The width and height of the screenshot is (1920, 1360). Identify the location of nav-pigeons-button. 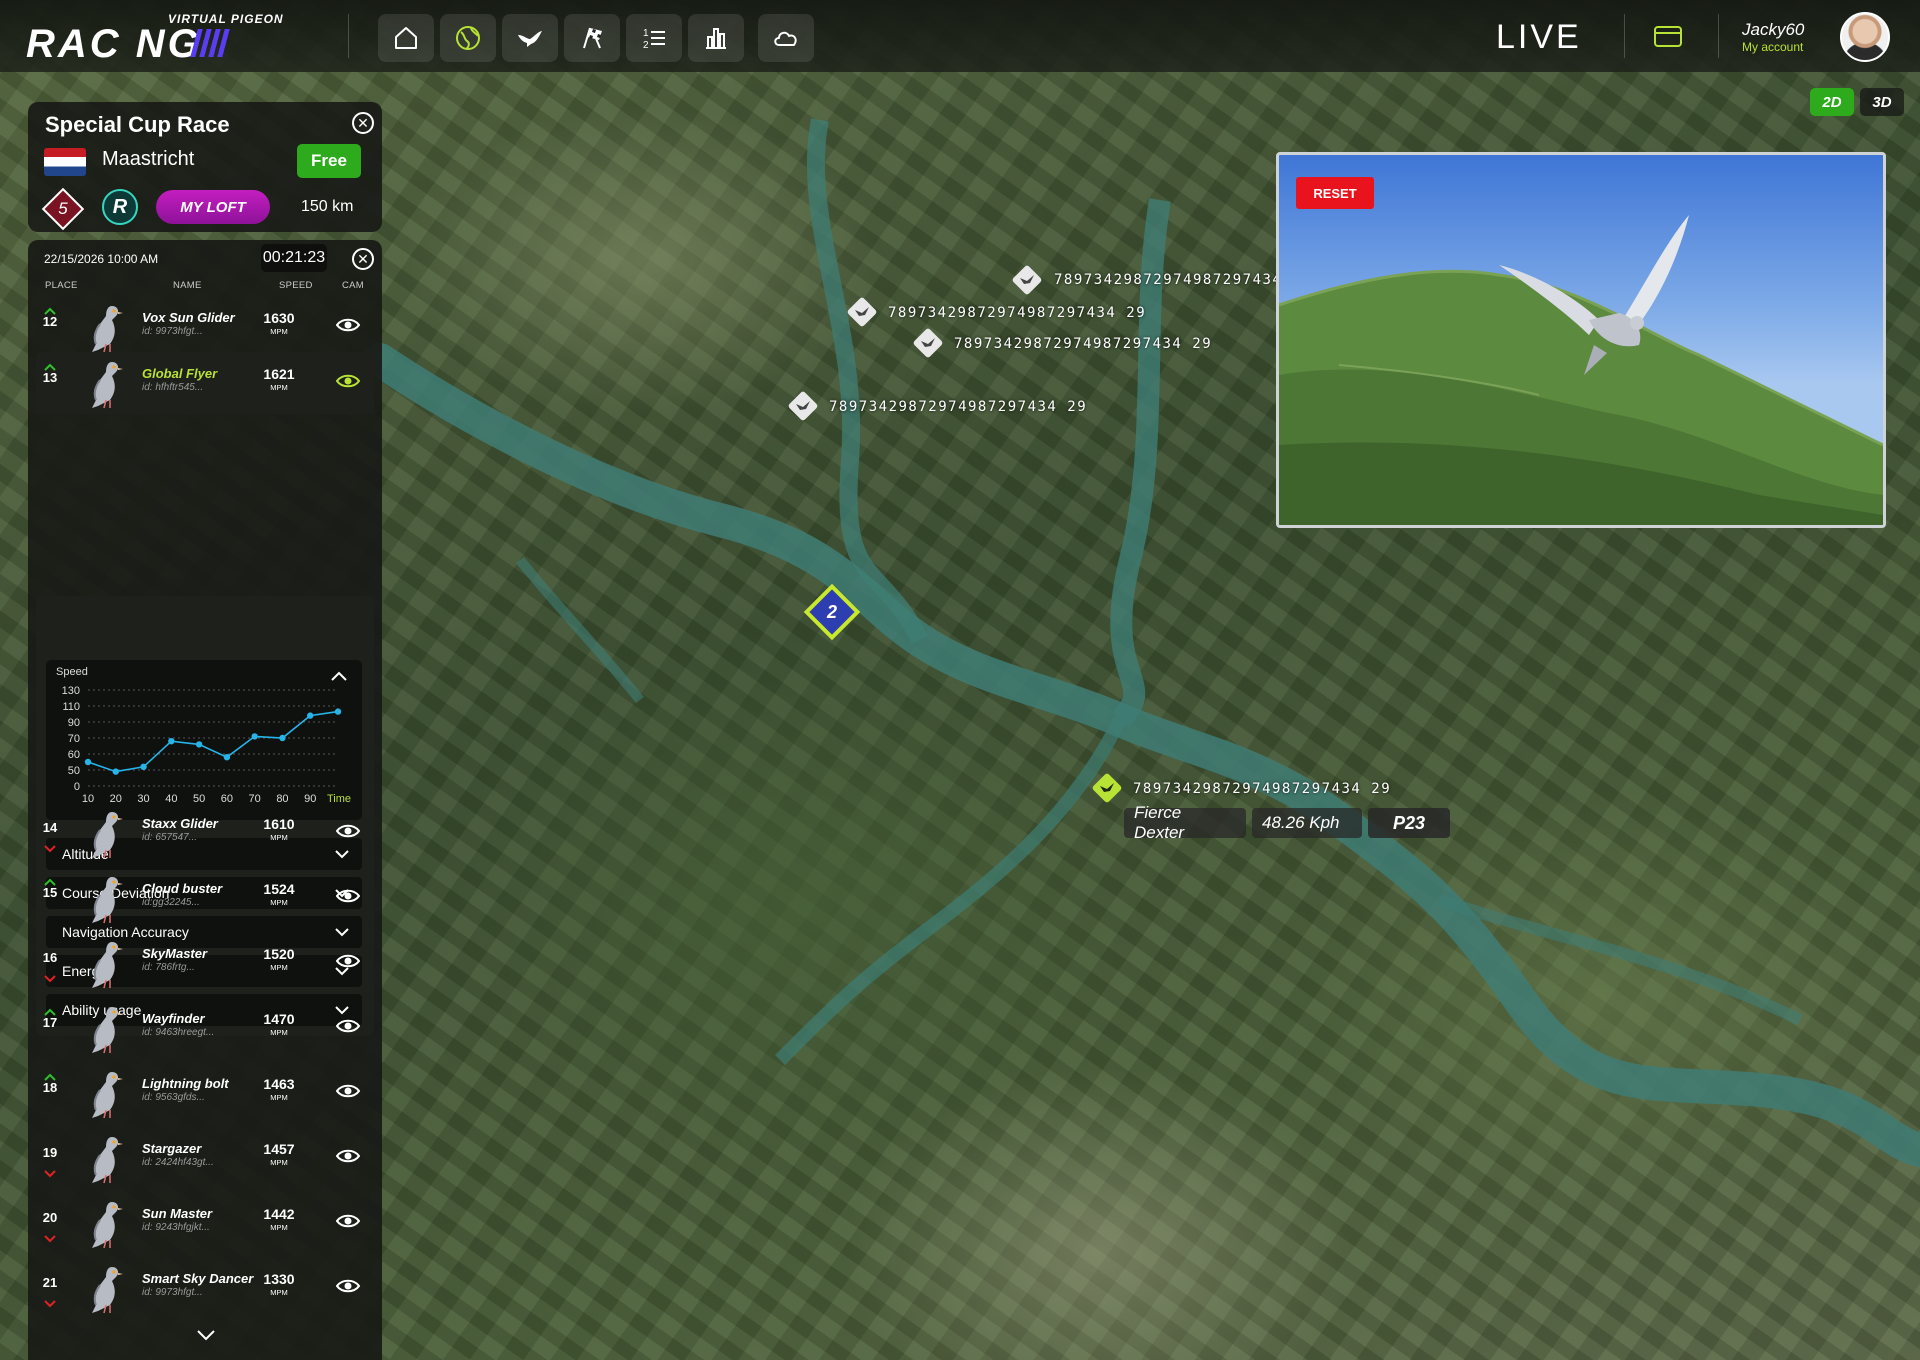
(530, 38).